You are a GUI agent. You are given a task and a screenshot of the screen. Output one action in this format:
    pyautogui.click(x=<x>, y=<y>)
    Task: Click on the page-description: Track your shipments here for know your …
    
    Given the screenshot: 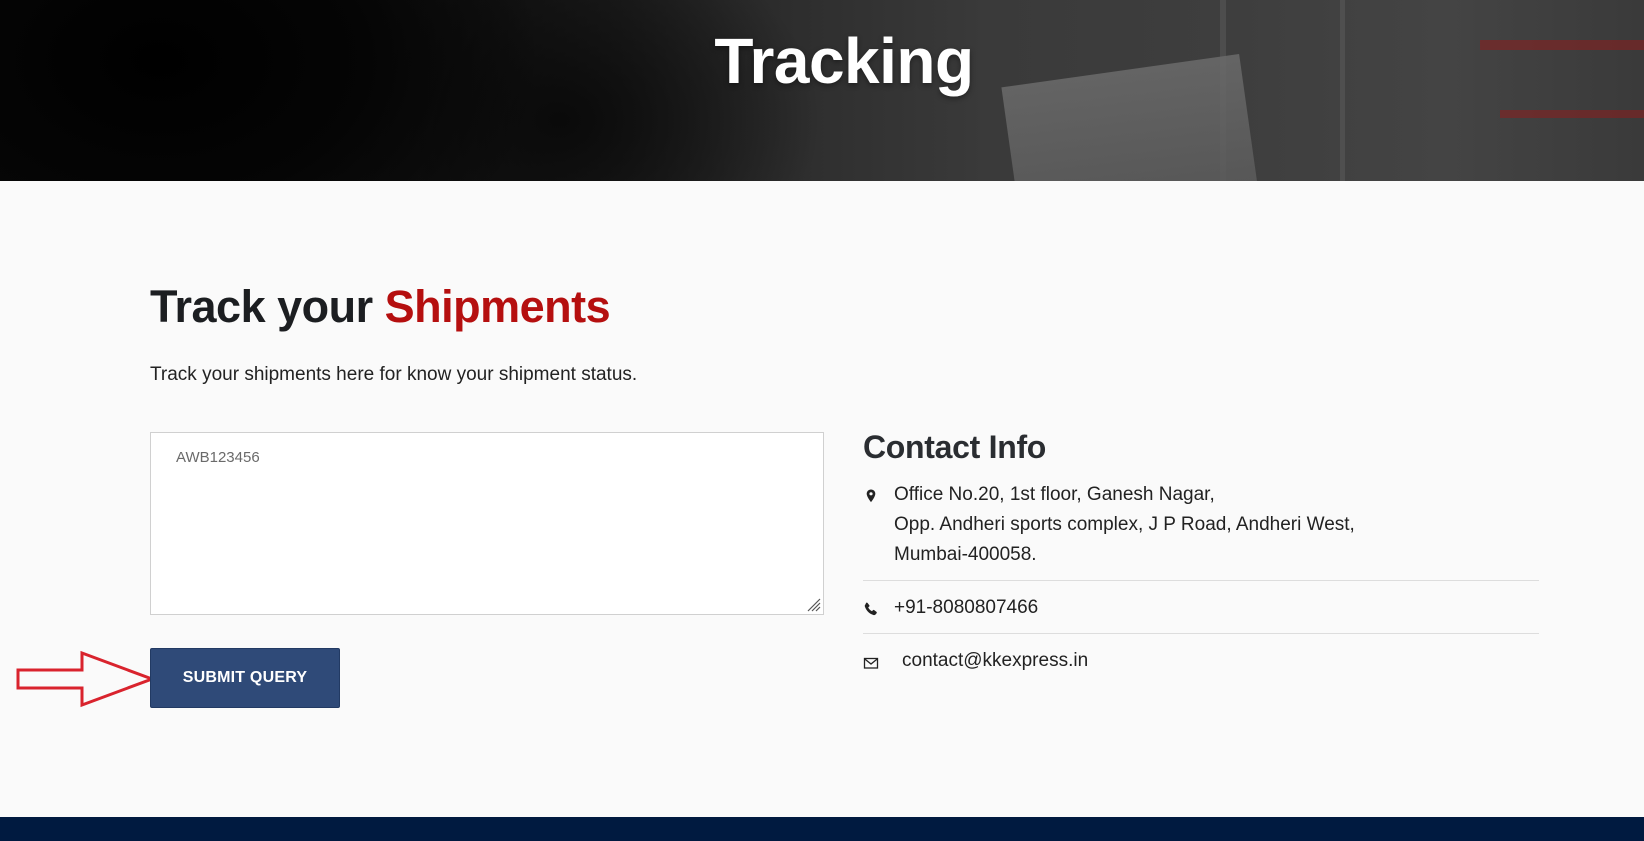 What is the action you would take?
    pyautogui.click(x=394, y=374)
    